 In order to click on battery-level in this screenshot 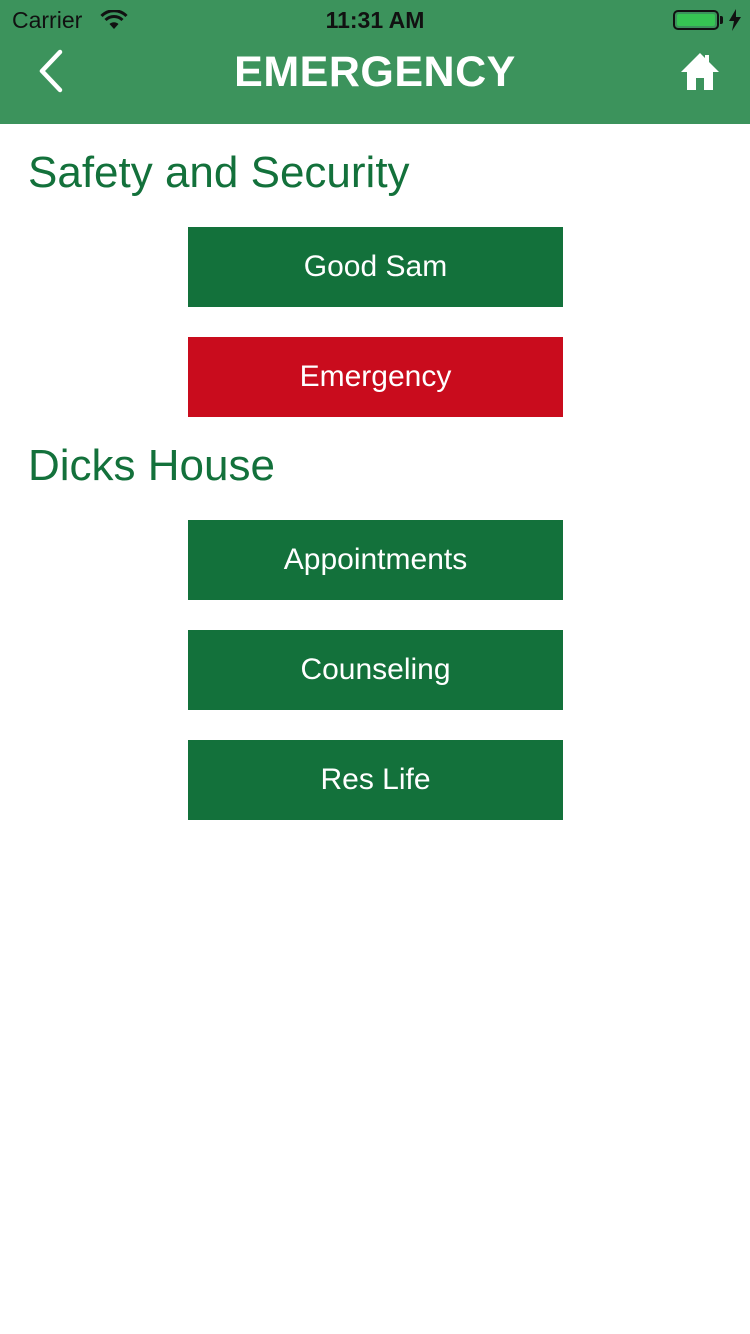, I will do `click(696, 20)`.